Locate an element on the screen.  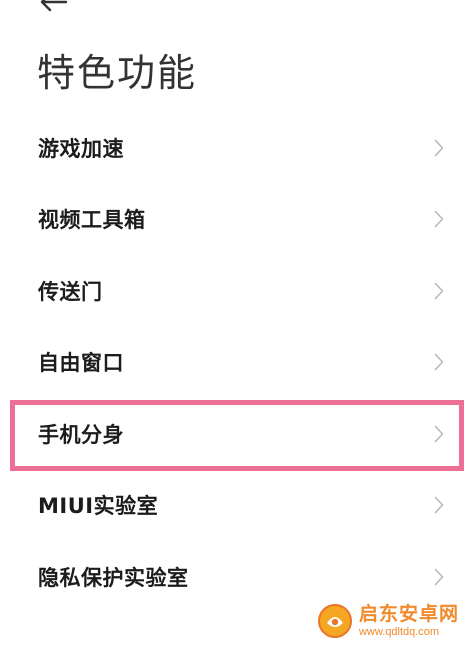
menu-item-label: 手机分身 is located at coordinates (81, 434).